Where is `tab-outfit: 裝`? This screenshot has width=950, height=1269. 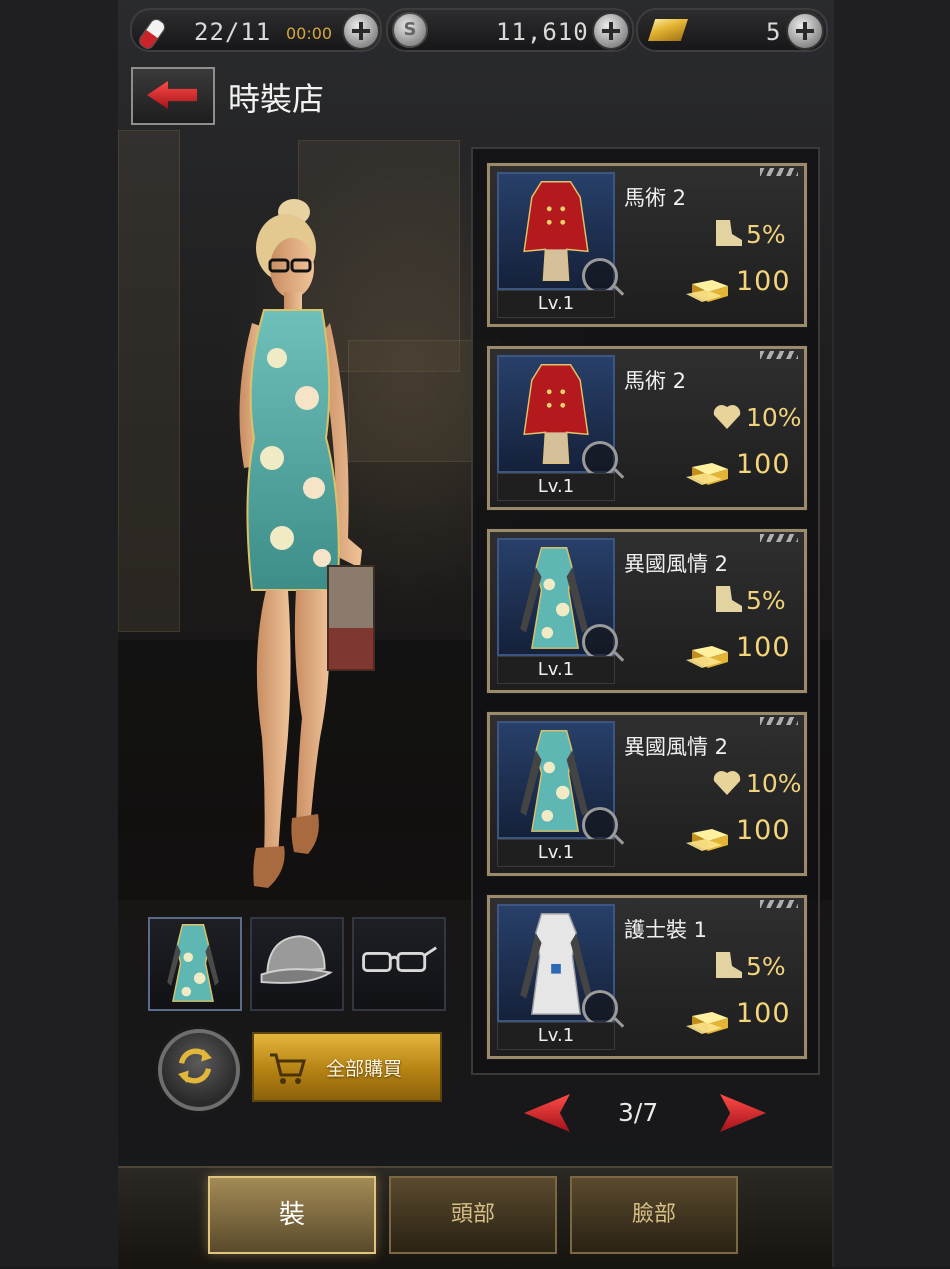 tab-outfit: 裝 is located at coordinates (292, 1215).